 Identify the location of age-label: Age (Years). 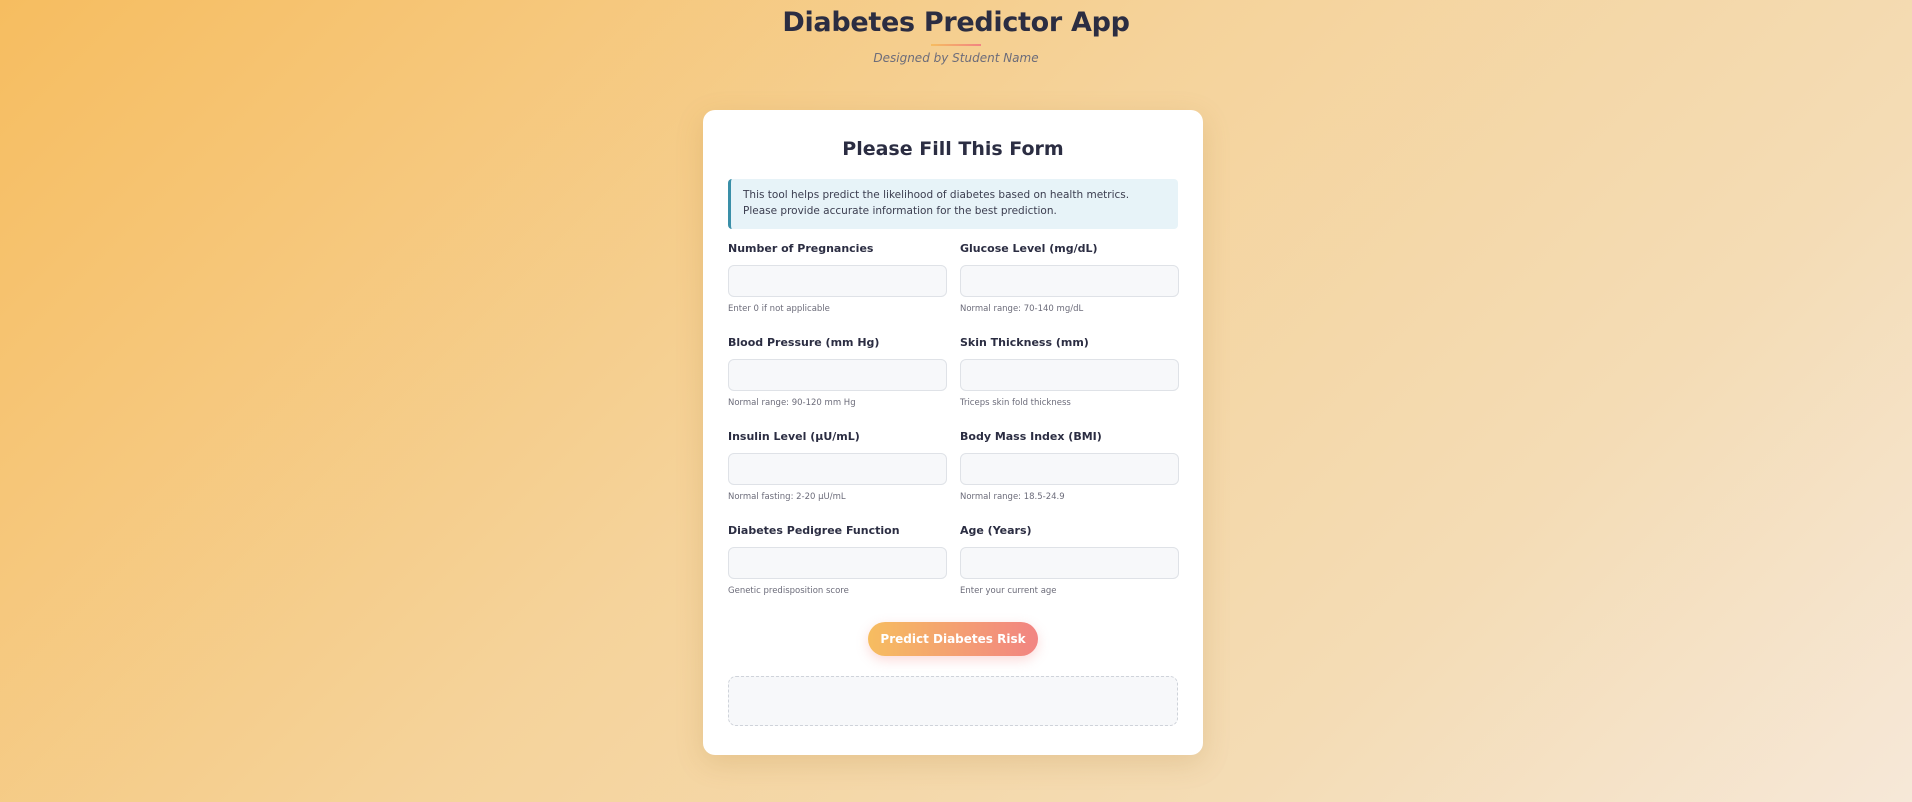
(996, 530).